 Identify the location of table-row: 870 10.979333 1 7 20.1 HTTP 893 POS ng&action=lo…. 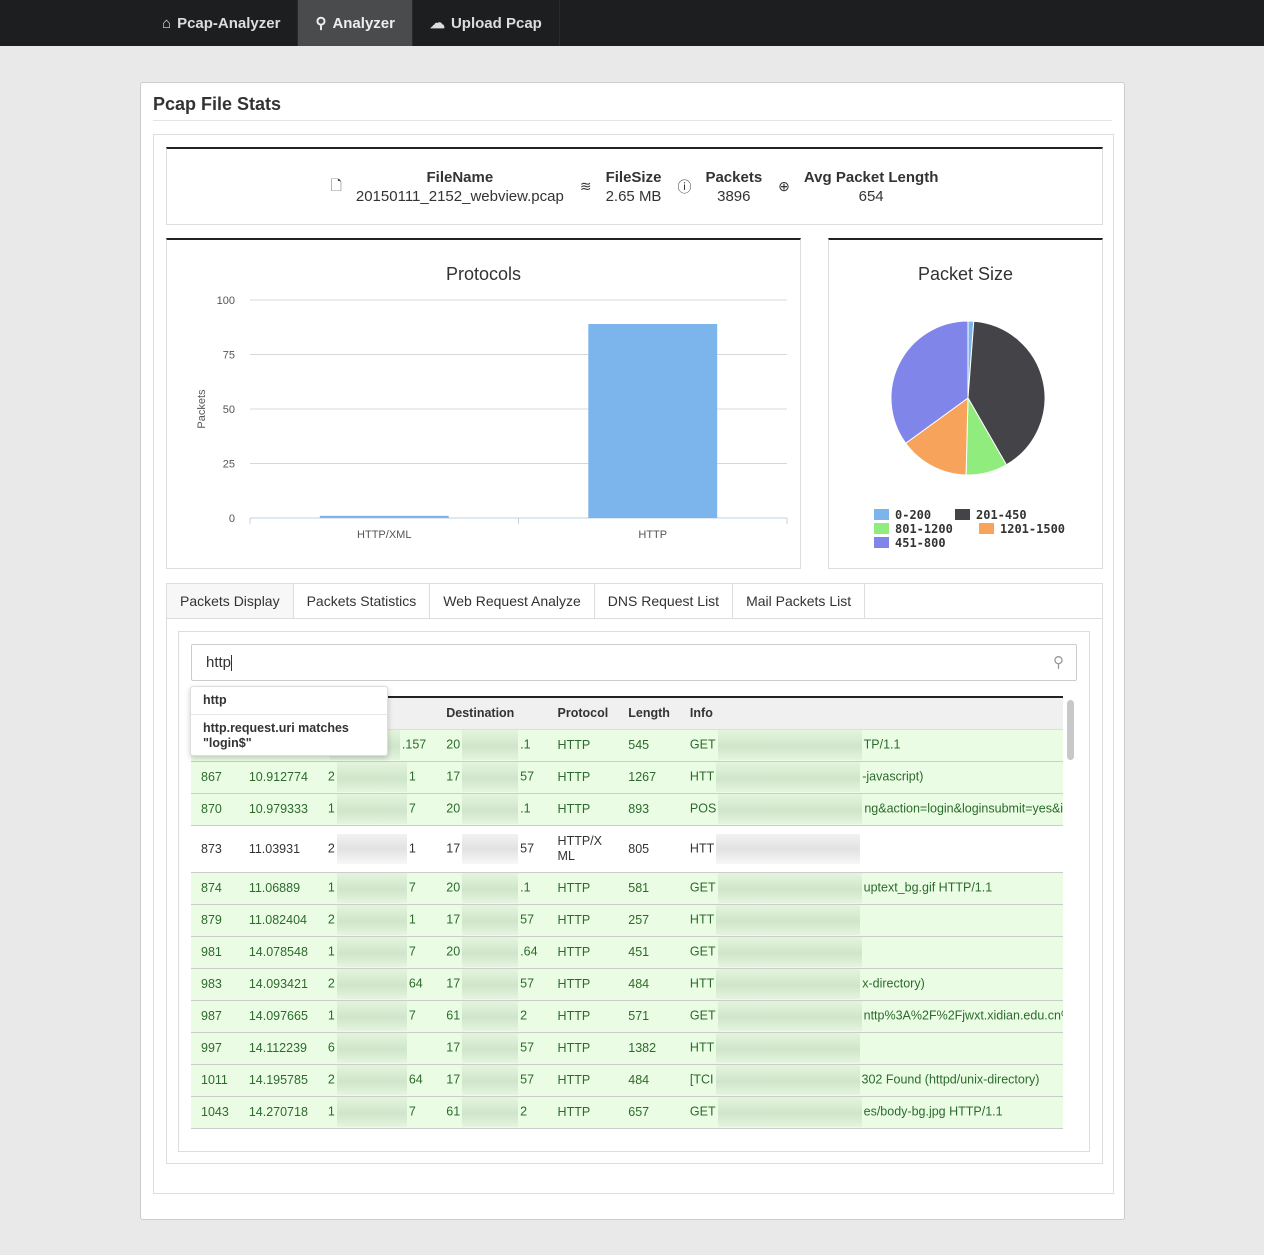
(627, 809).